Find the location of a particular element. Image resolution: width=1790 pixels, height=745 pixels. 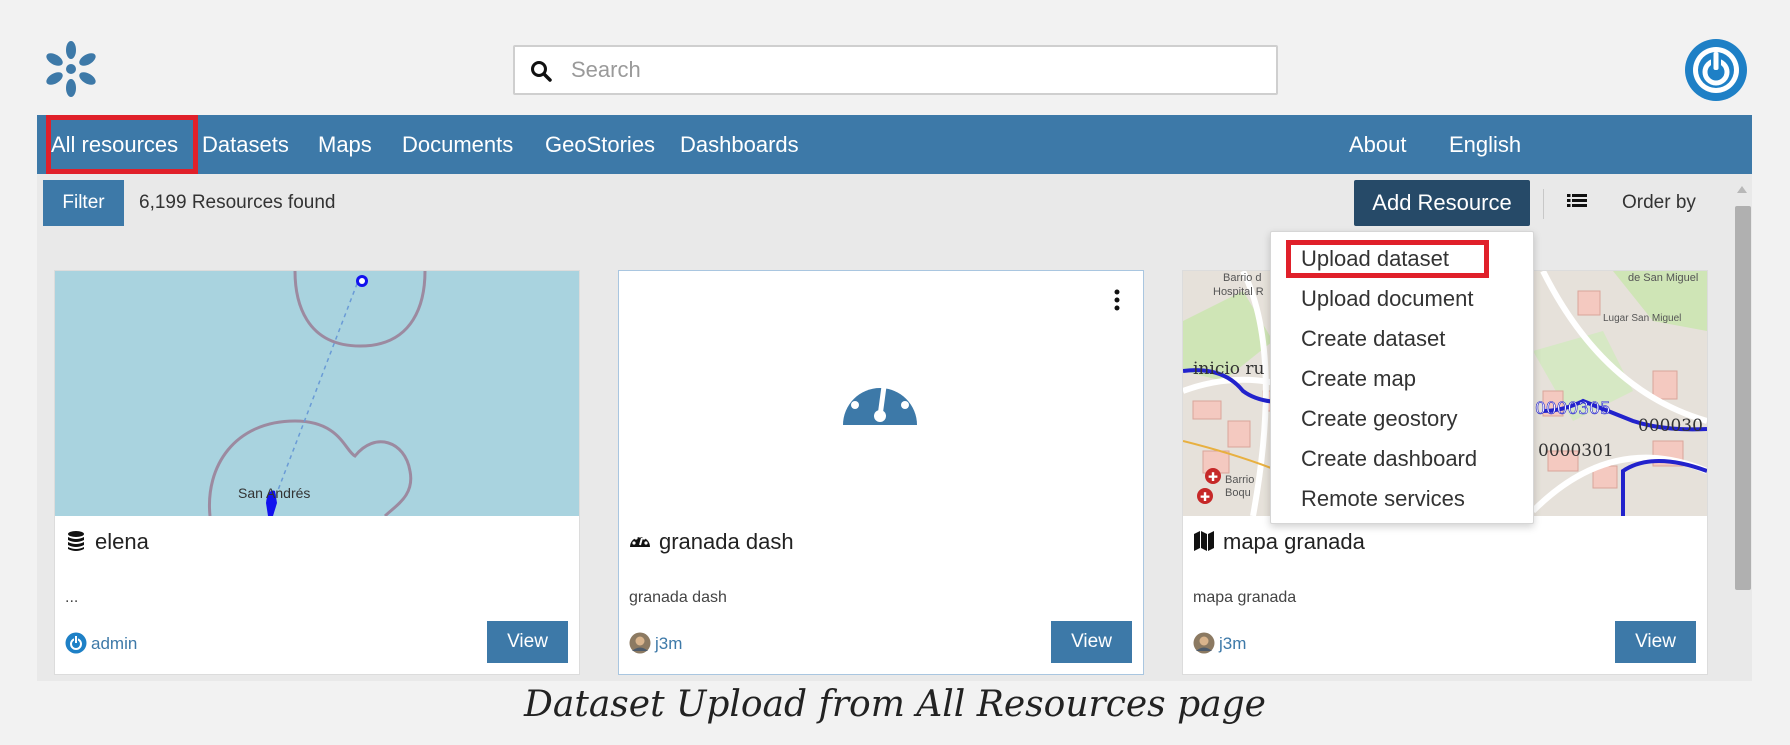

map-label-san-andres: San Andrés is located at coordinates (274, 493).